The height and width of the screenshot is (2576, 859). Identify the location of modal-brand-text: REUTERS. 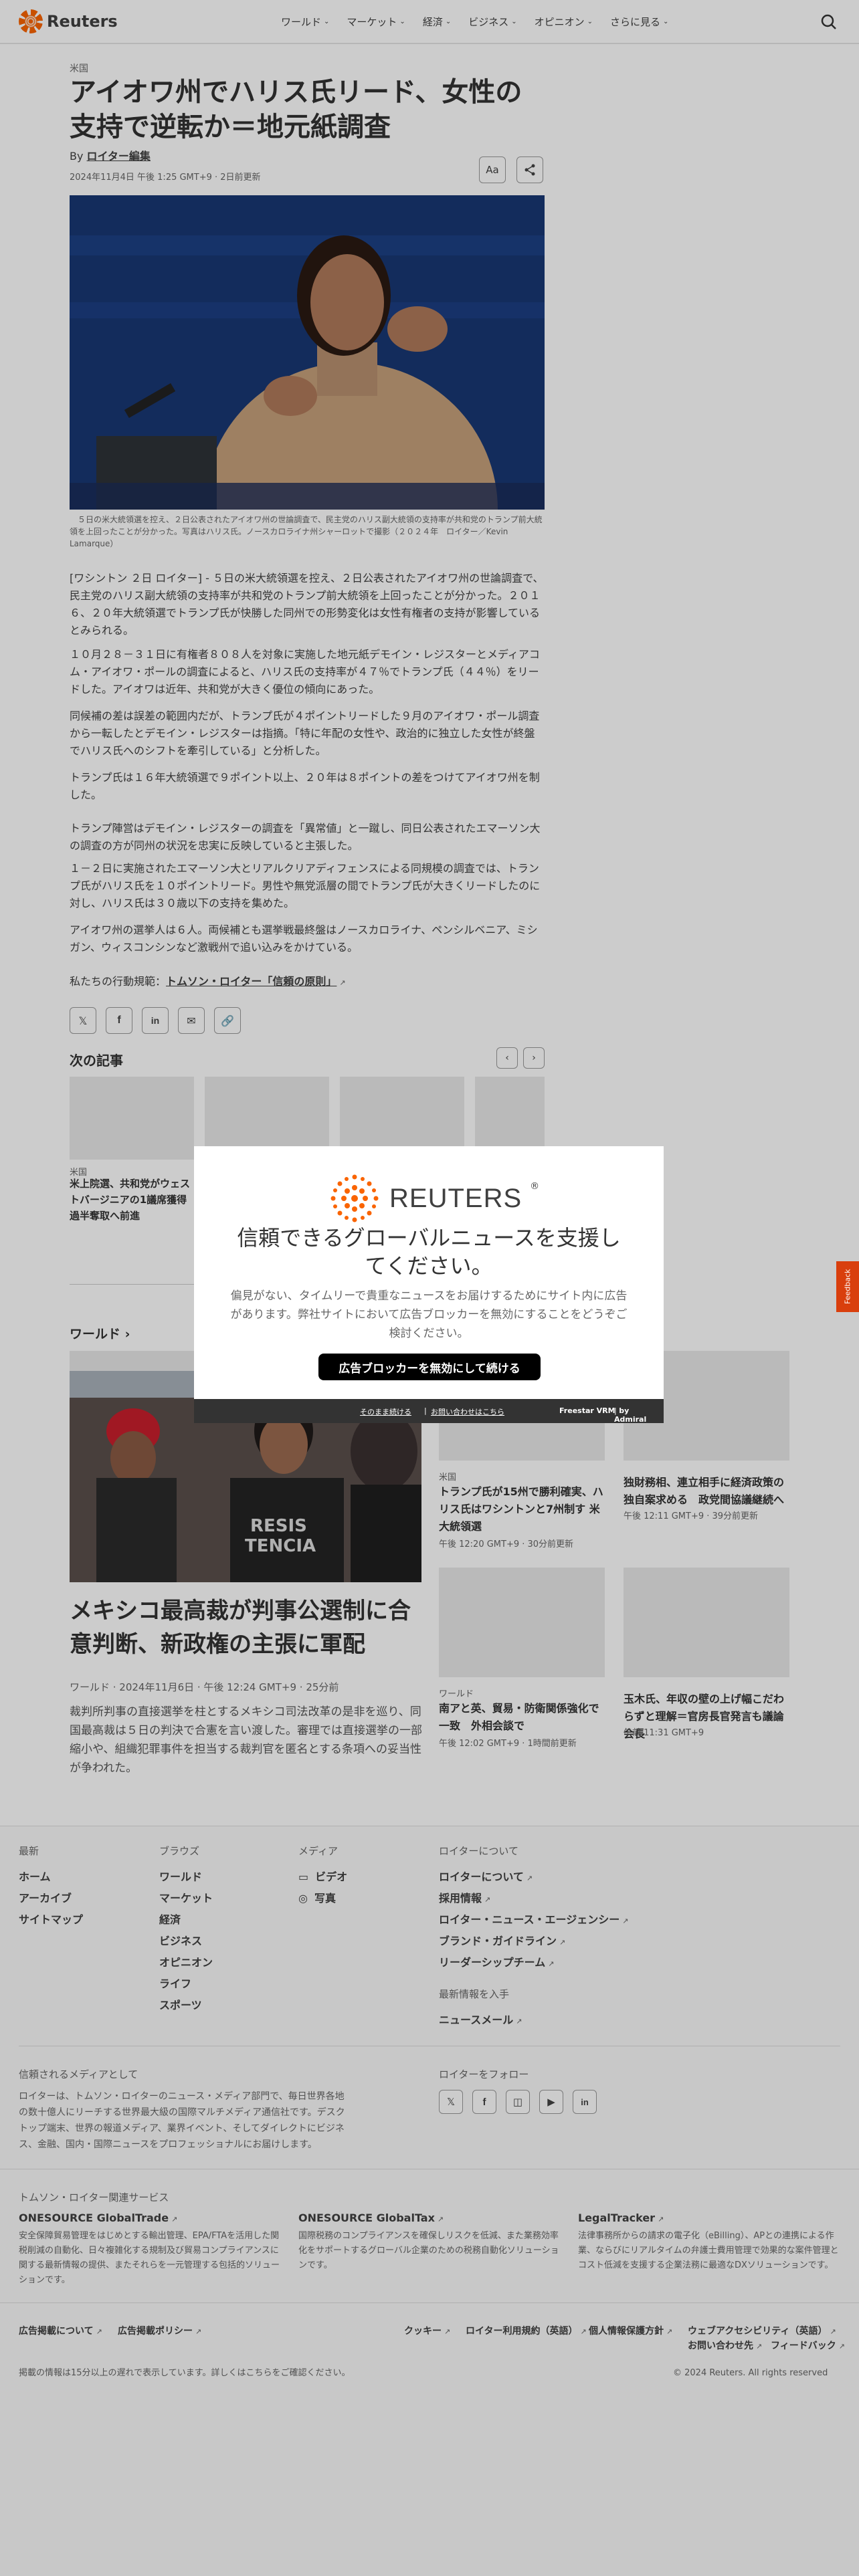
(455, 1198).